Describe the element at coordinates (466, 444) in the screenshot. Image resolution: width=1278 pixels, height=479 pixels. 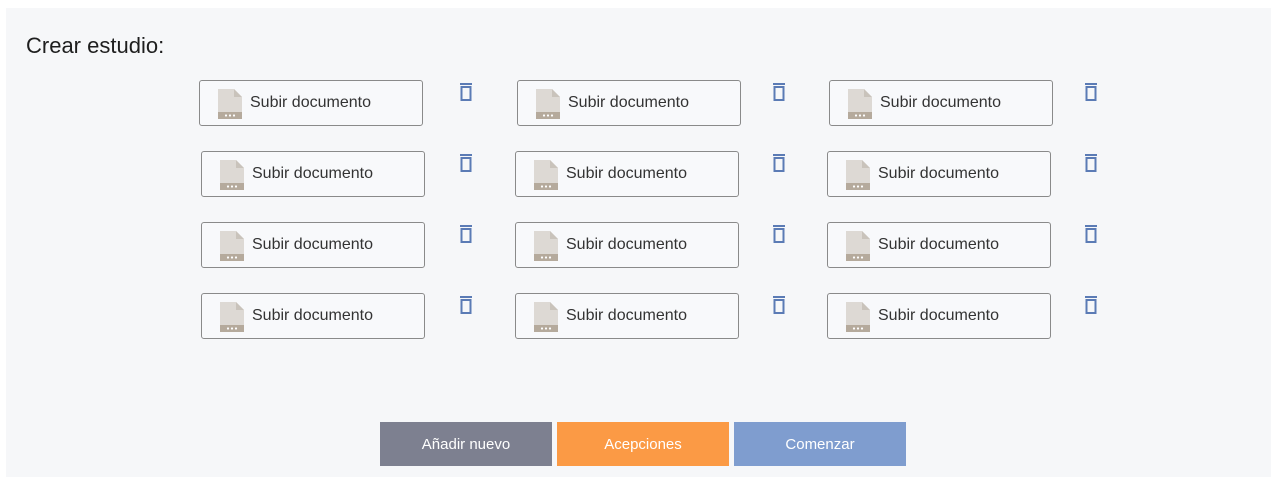
I see `add-new-button: Añadir nuevo` at that location.